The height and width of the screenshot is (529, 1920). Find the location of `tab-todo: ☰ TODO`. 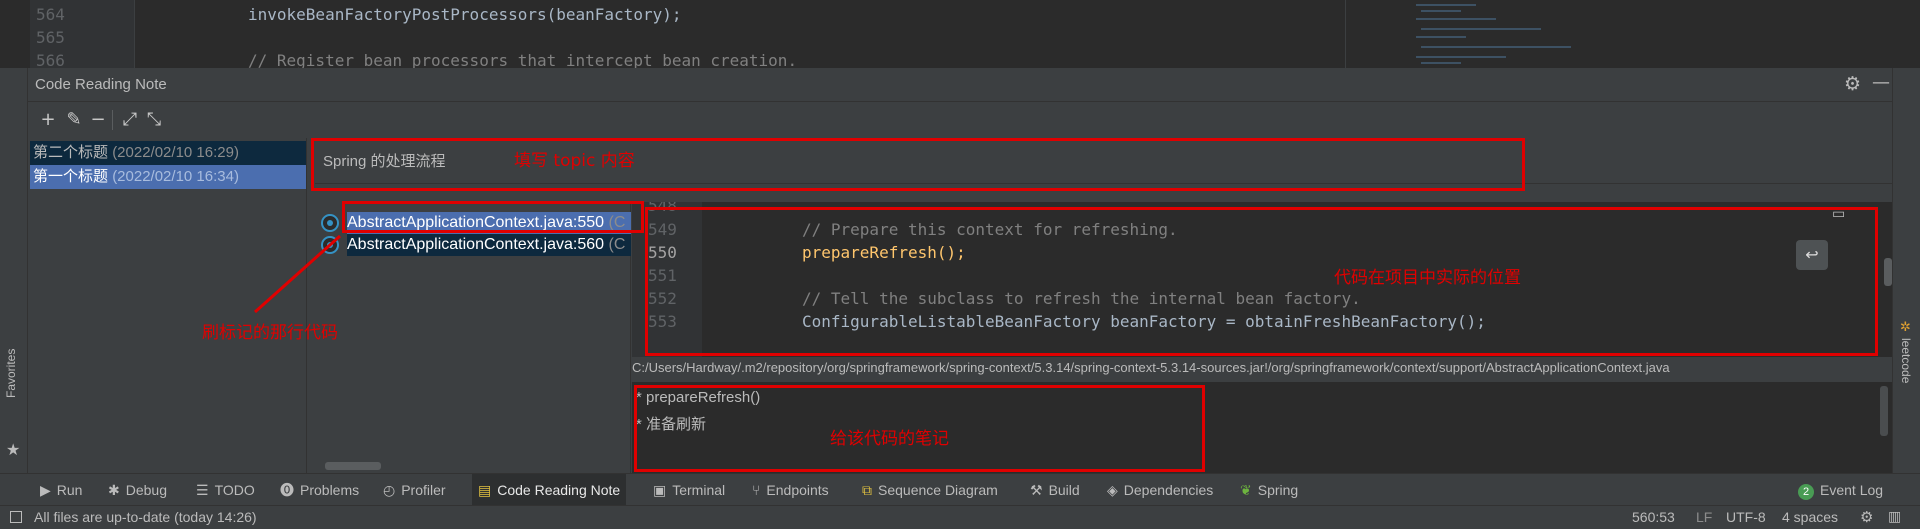

tab-todo: ☰ TODO is located at coordinates (225, 490).